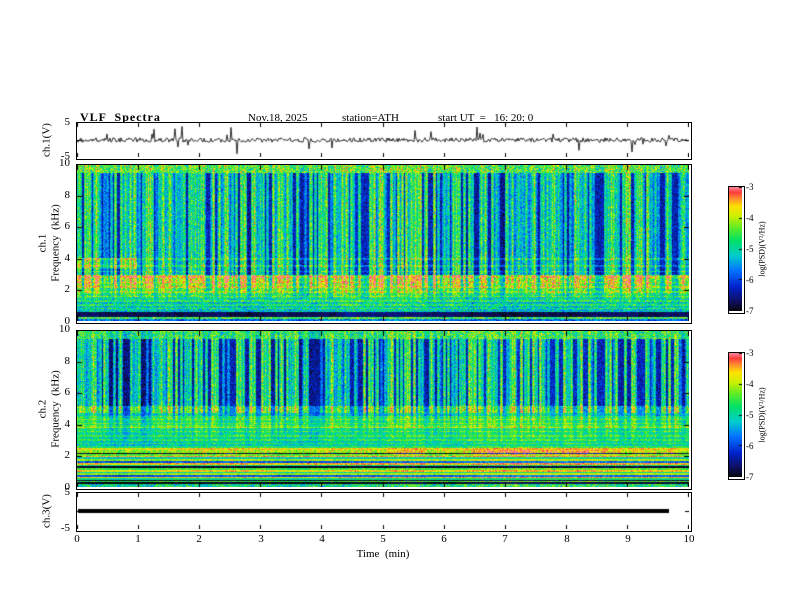  Describe the element at coordinates (67, 258) in the screenshot. I see `spec1-y-tick-label: 4` at that location.